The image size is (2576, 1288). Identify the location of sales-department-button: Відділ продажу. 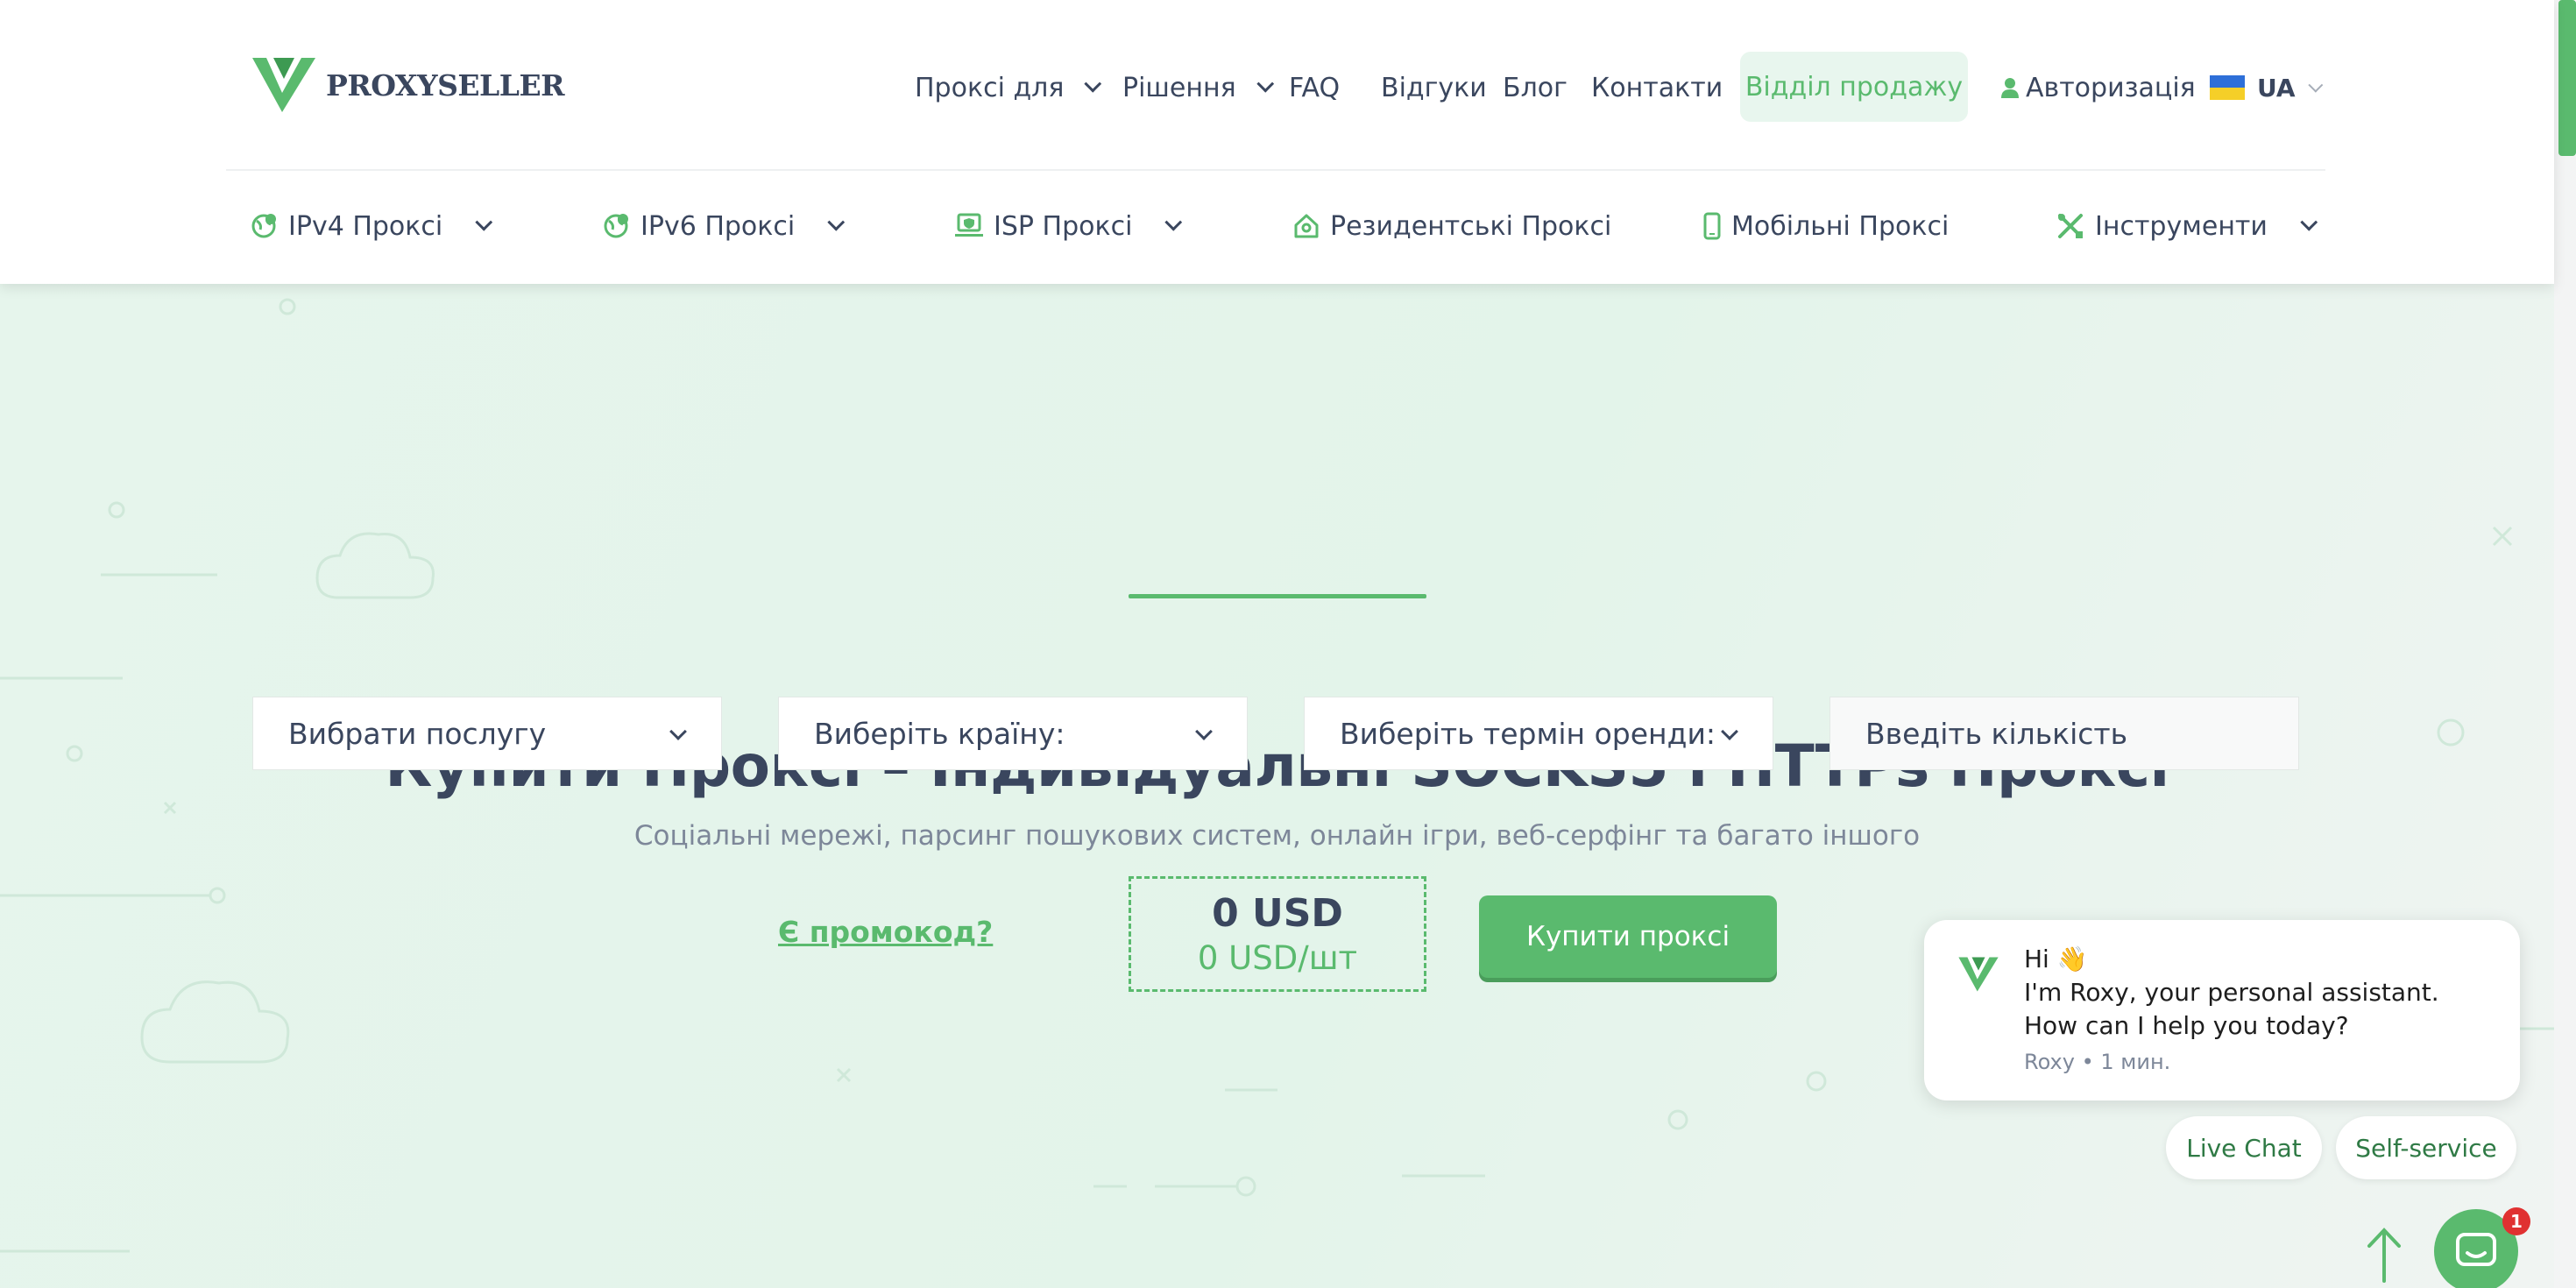
(1854, 87).